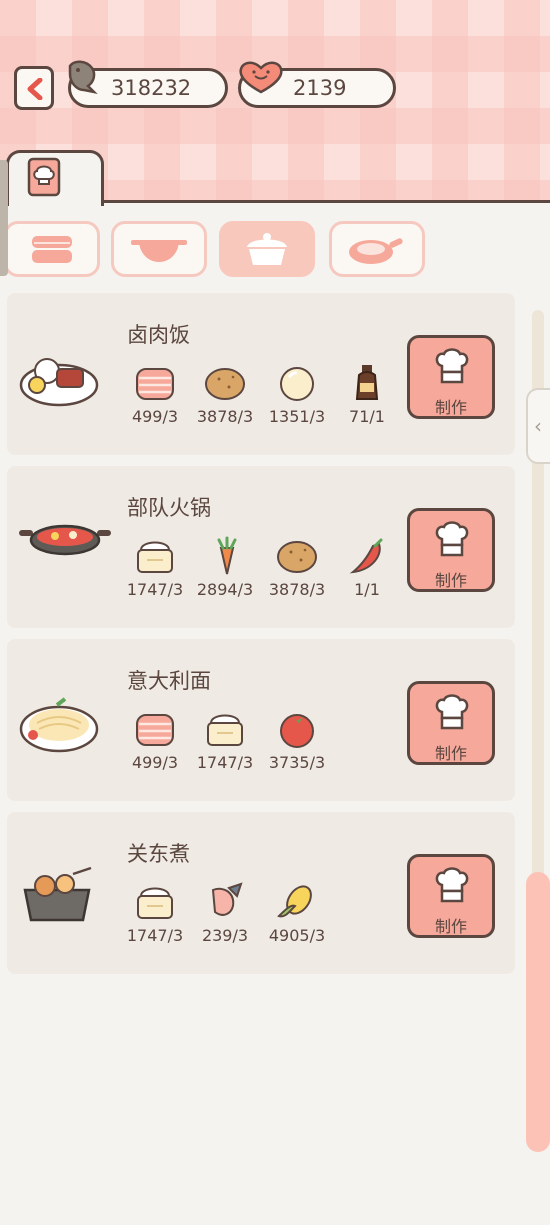 Image resolution: width=550 pixels, height=1225 pixels. I want to click on recipe-card: 部队火锅 1747/3 2894/3 3878/3 1/1 制作, so click(261, 547).